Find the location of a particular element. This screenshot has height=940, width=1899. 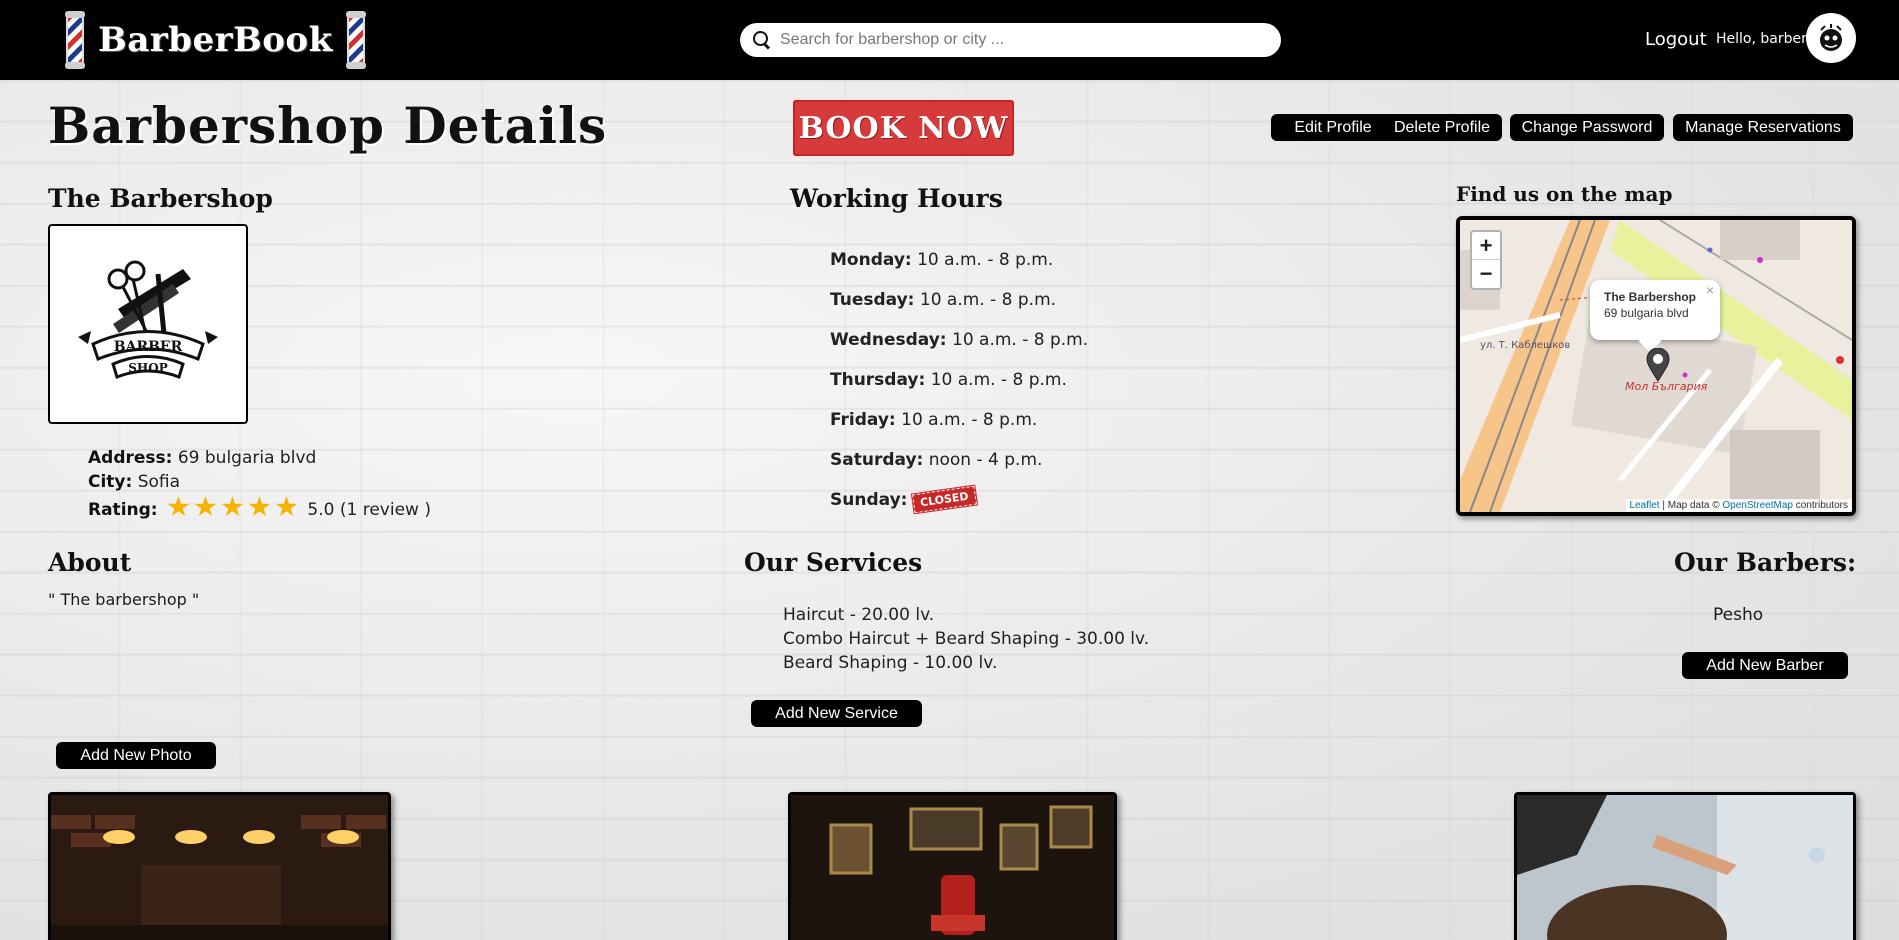

user-avatar-icon is located at coordinates (1831, 37).